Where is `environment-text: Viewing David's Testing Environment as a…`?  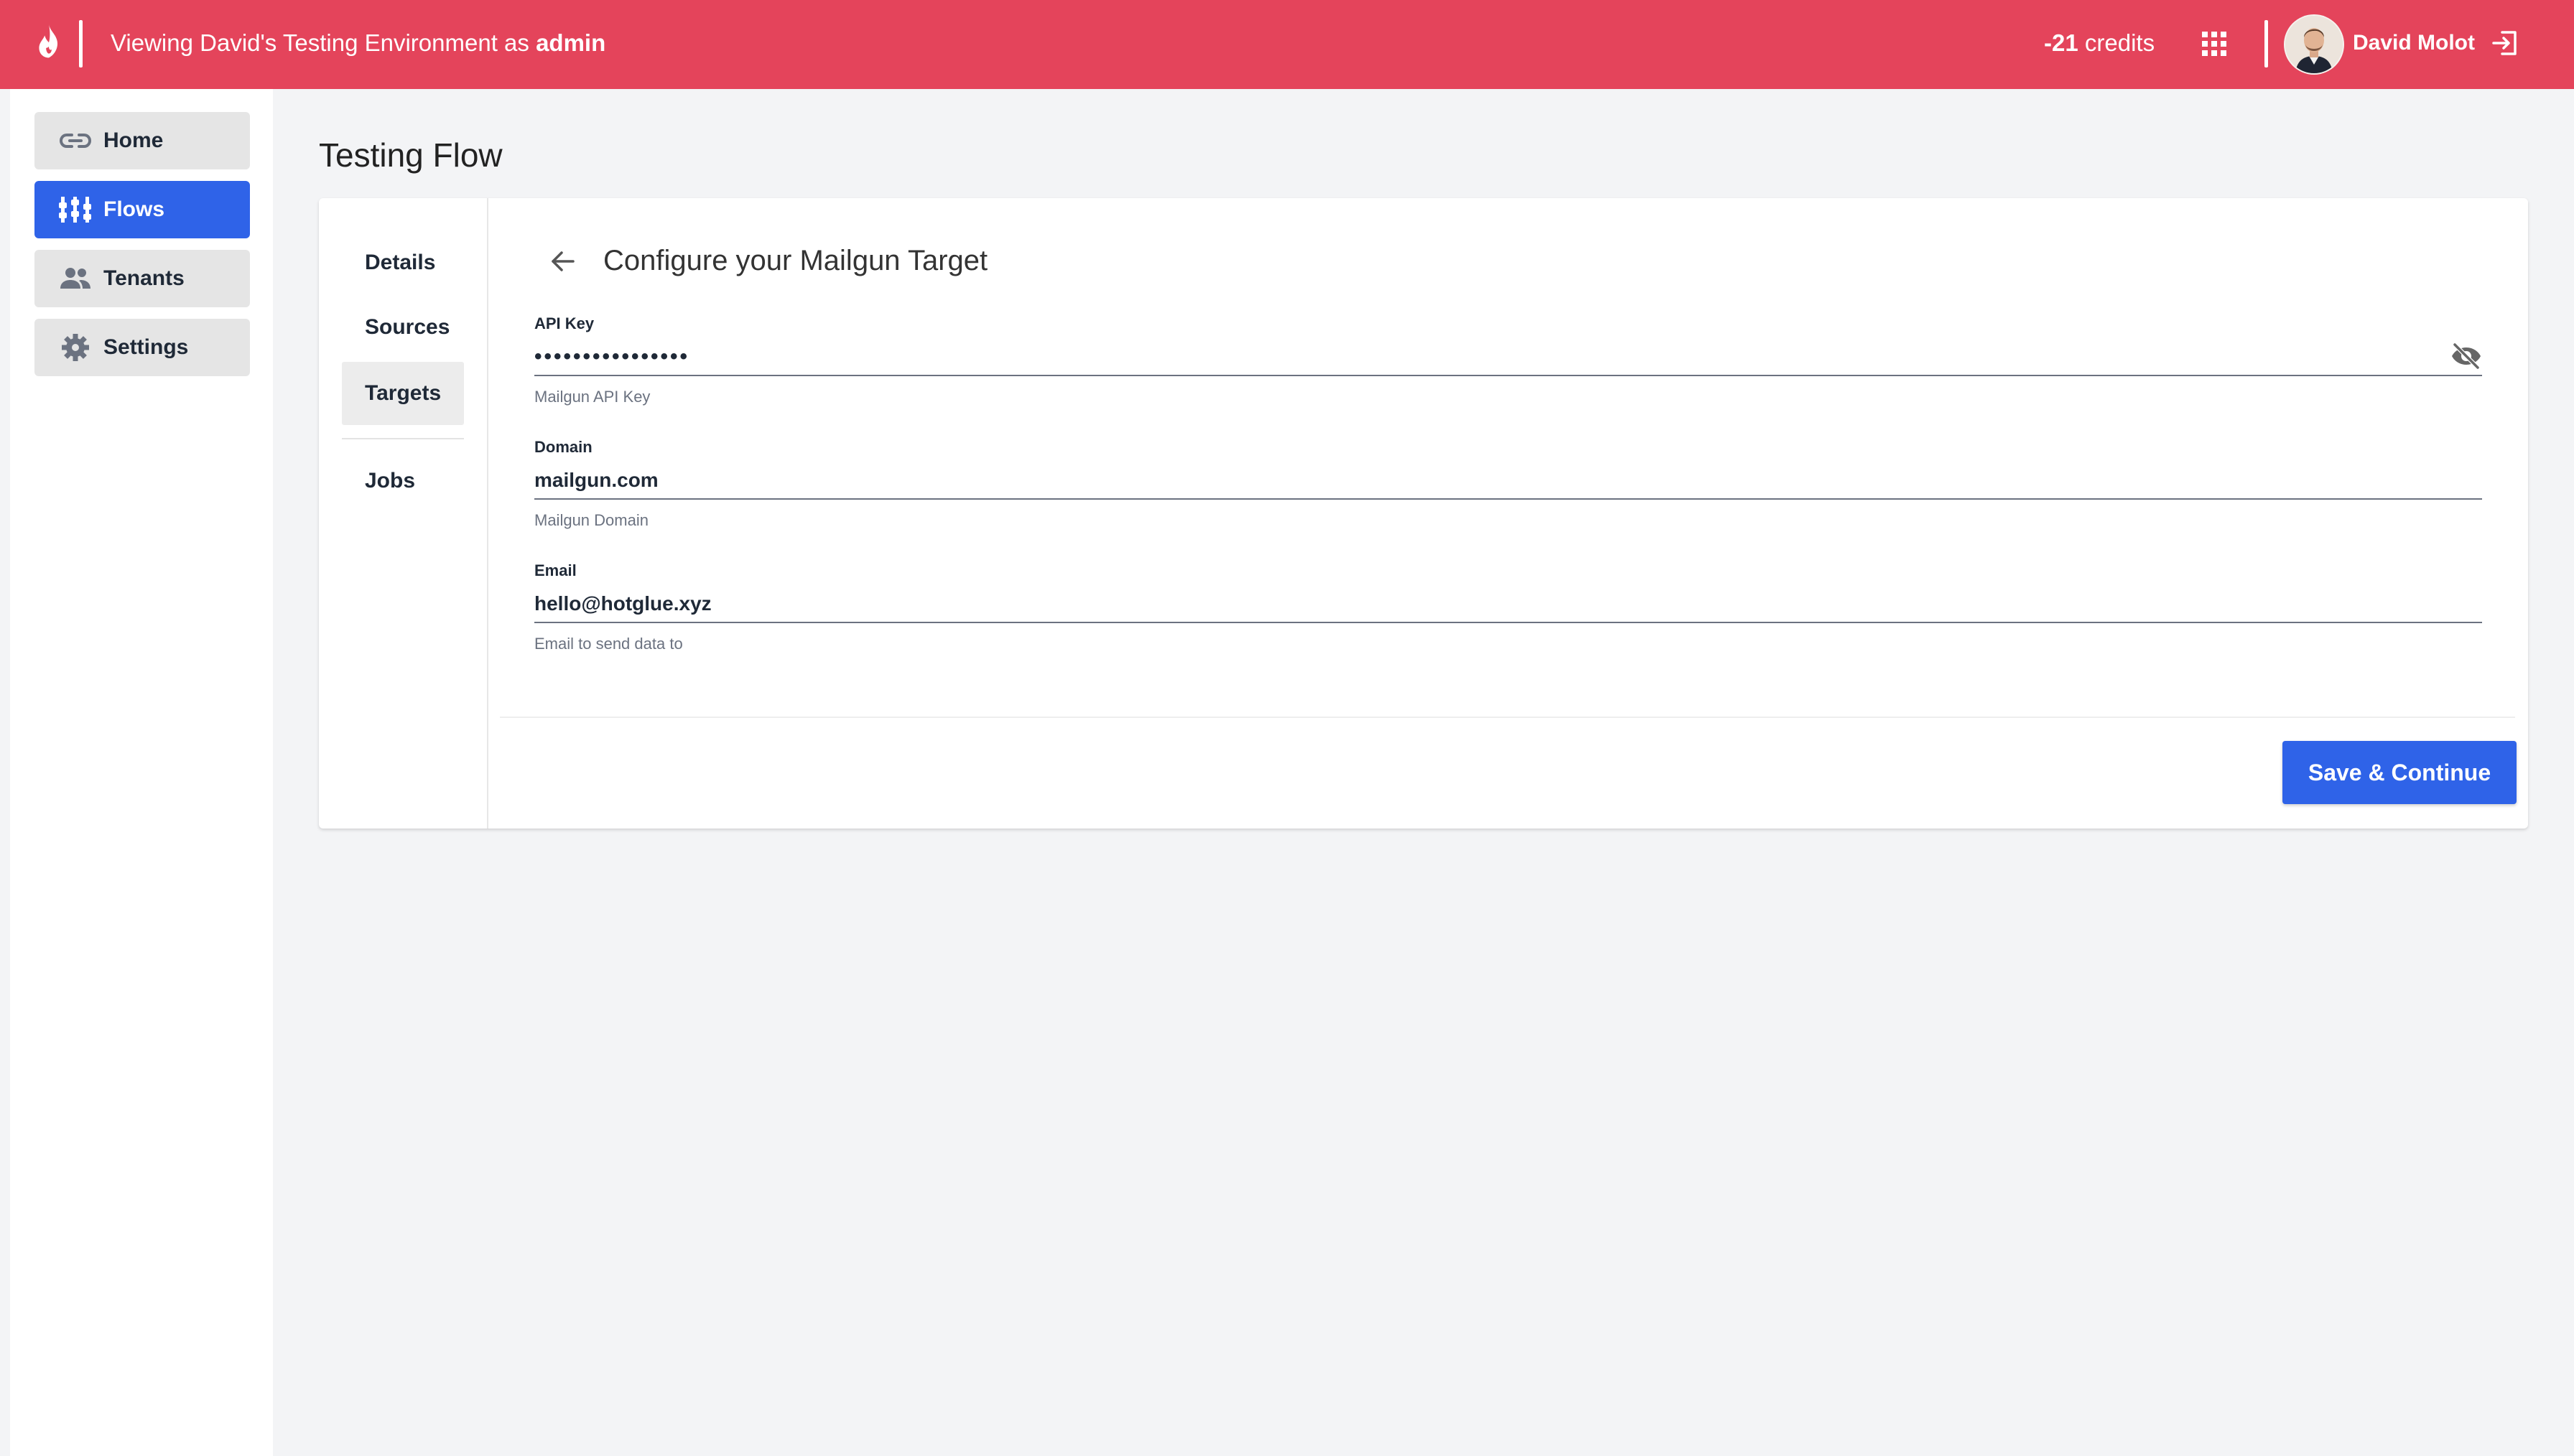 environment-text: Viewing David's Testing Environment as a… is located at coordinates (358, 43).